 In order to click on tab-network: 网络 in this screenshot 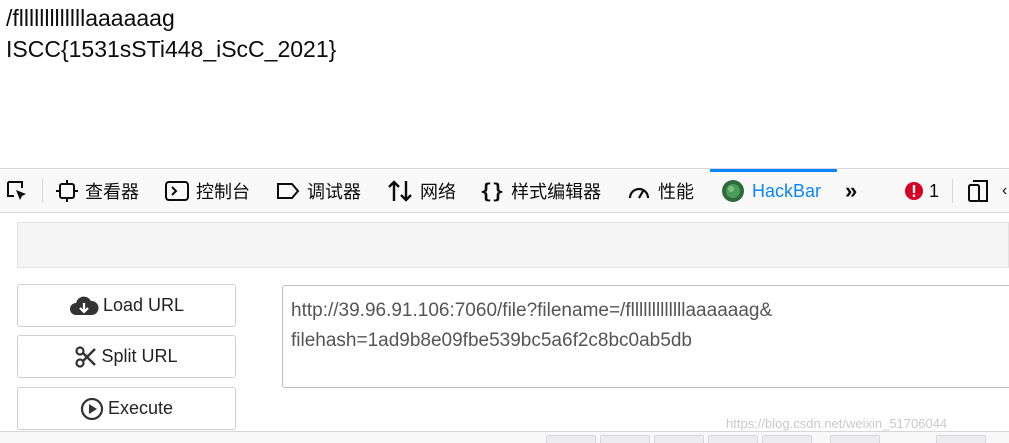, I will do `click(421, 191)`.